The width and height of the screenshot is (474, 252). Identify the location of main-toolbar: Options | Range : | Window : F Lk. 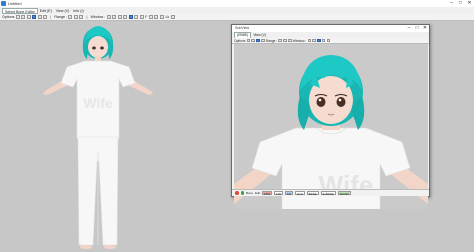
(237, 17).